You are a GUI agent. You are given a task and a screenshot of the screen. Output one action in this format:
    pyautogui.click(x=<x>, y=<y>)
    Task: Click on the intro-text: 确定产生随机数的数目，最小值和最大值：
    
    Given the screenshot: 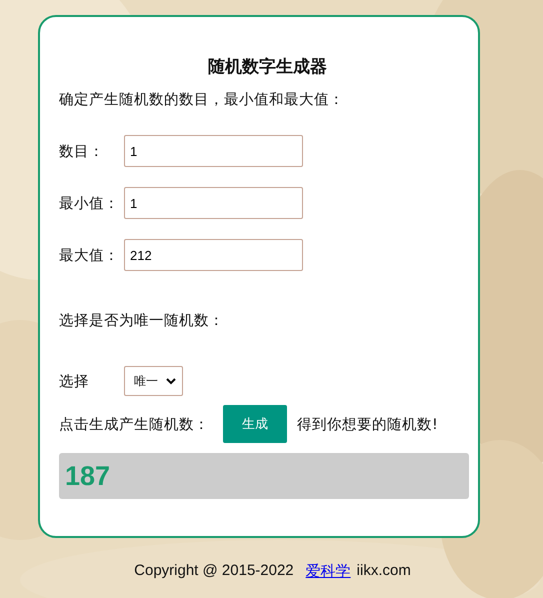 What is the action you would take?
    pyautogui.click(x=202, y=99)
    